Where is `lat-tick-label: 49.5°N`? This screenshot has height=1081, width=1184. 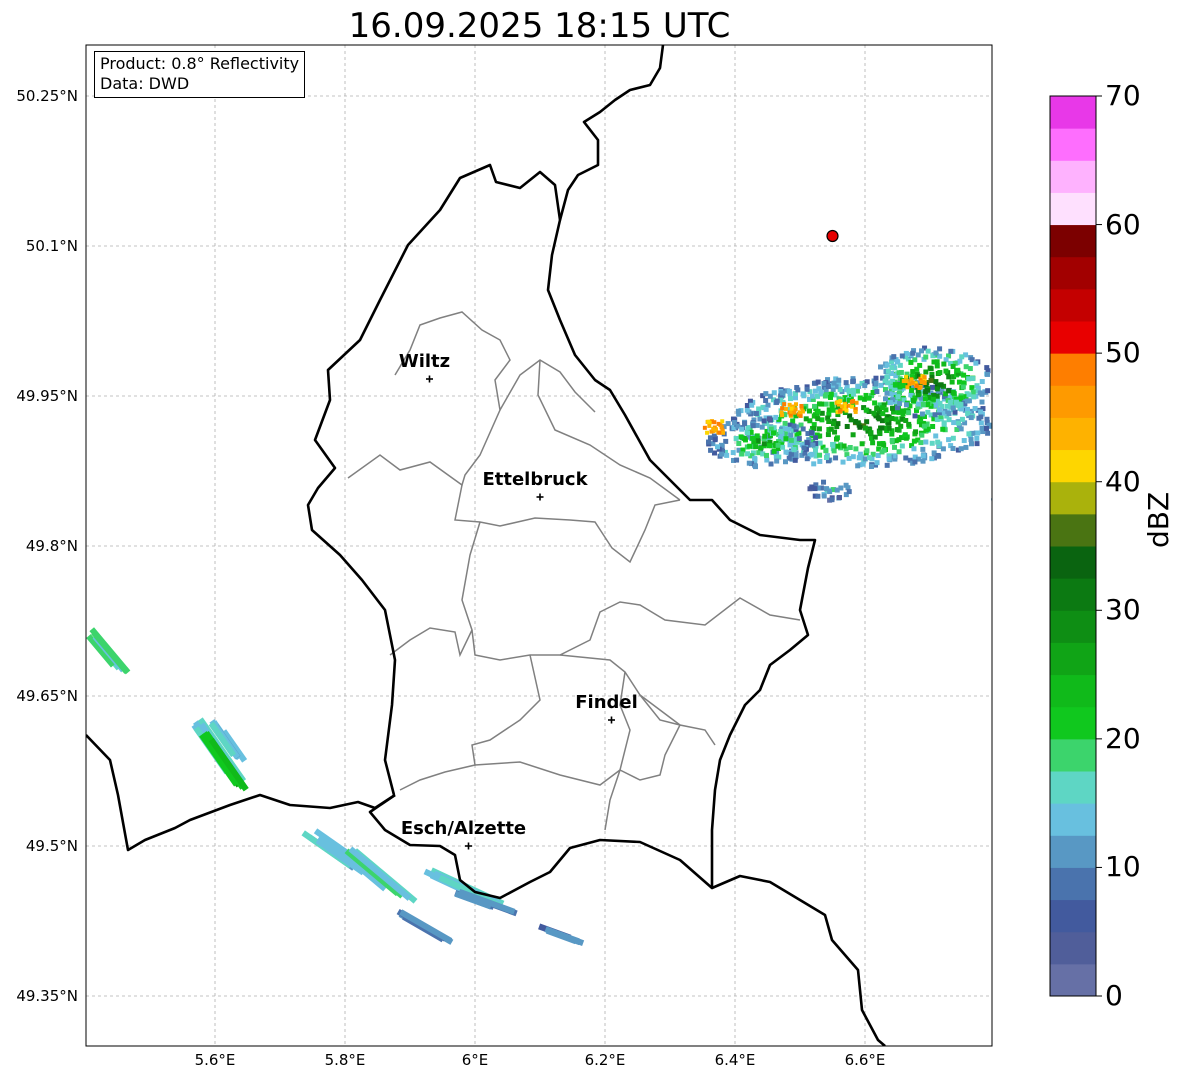 lat-tick-label: 49.5°N is located at coordinates (51, 846).